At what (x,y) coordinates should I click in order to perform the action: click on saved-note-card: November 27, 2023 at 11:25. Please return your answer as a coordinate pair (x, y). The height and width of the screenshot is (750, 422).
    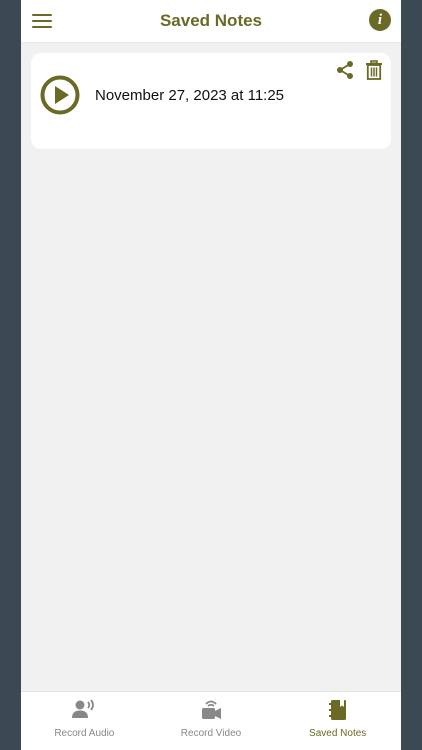
    Looking at the image, I should click on (211, 101).